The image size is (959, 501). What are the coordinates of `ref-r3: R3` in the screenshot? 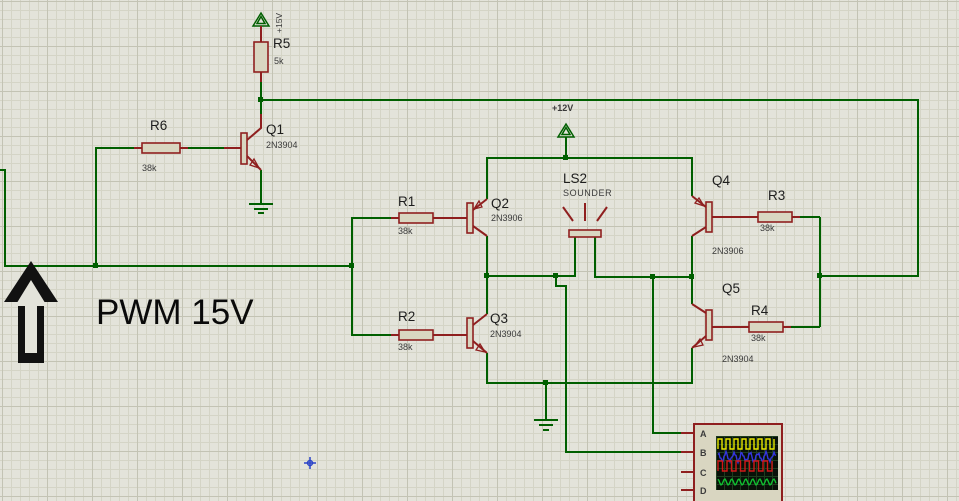 It's located at (776, 195).